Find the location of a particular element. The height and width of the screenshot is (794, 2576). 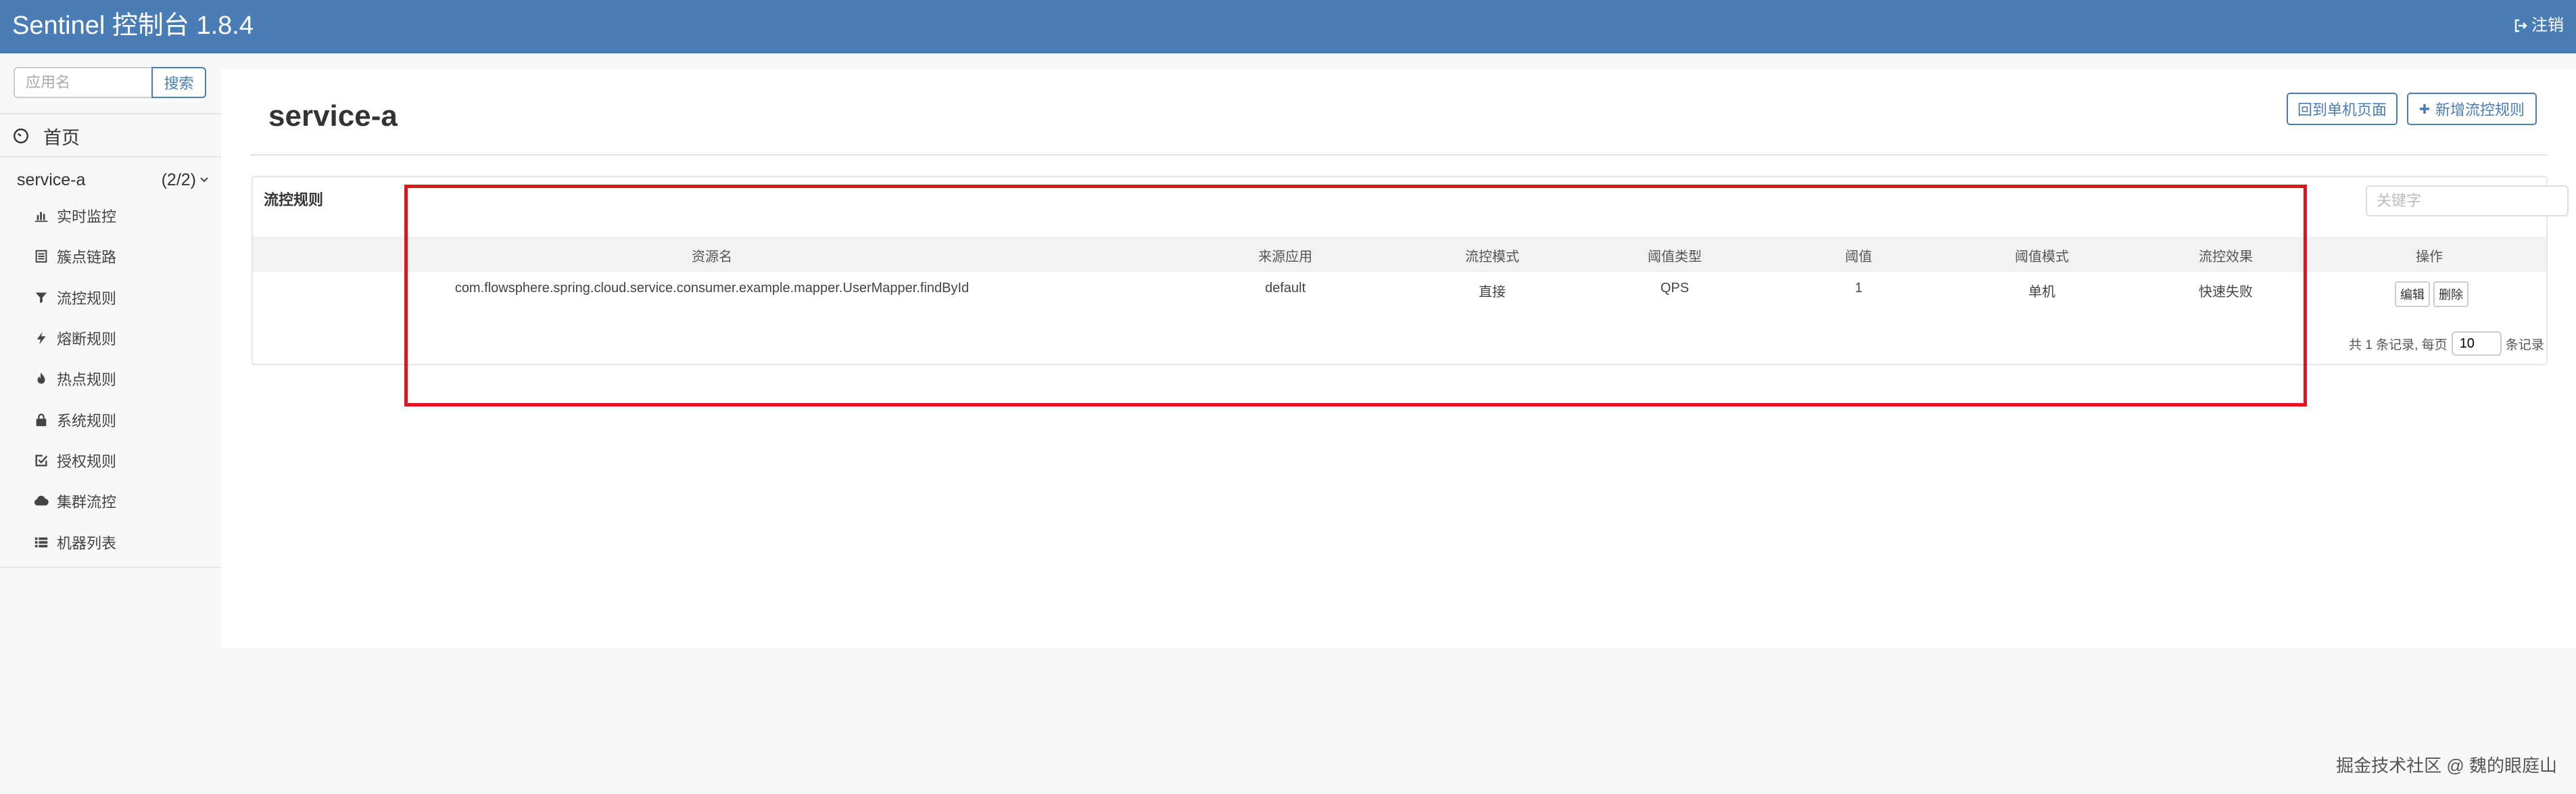

sidebar-item-label: 集群流控 is located at coordinates (87, 502).